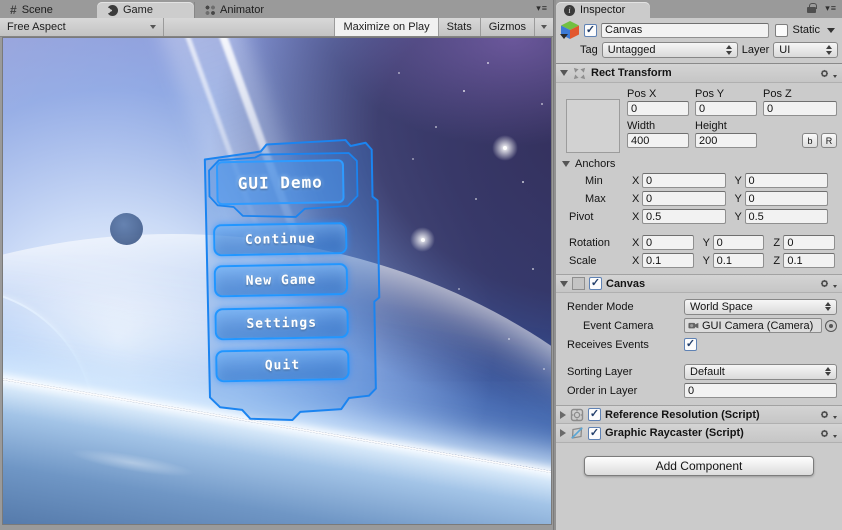 Image resolution: width=842 pixels, height=530 pixels. Describe the element at coordinates (690, 344) in the screenshot. I see `receives-events-checkbox` at that location.